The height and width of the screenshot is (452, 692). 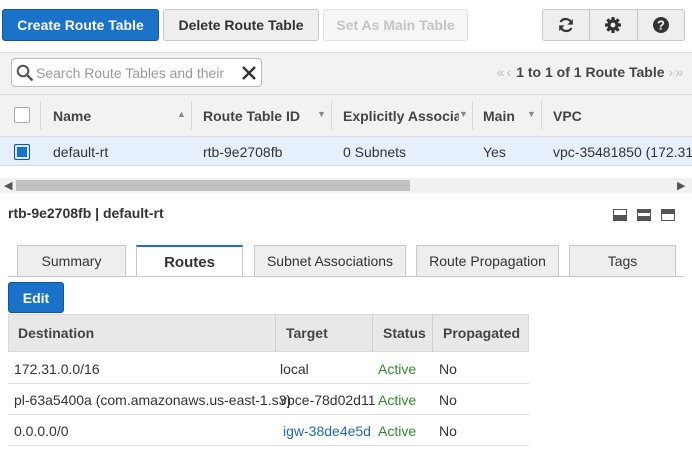 What do you see at coordinates (22, 115) in the screenshot?
I see `select-all-checkbox` at bounding box center [22, 115].